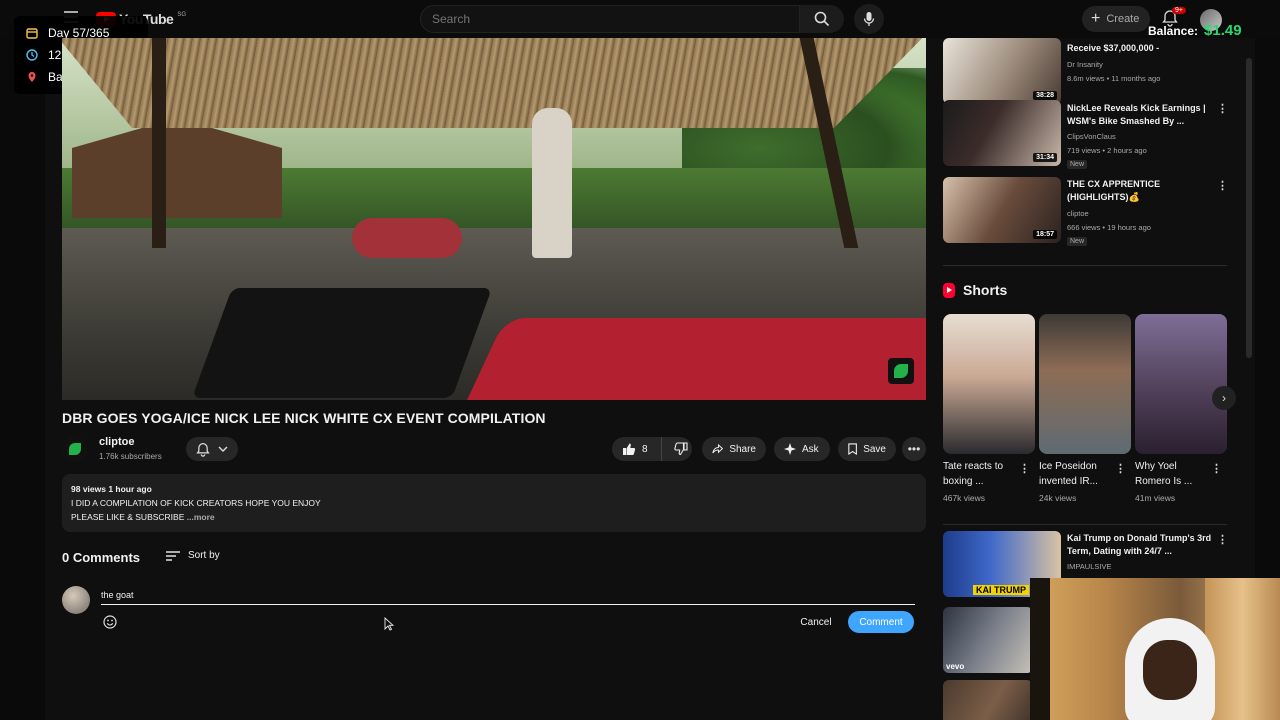  I want to click on video-frame-roof, so click(494, 83).